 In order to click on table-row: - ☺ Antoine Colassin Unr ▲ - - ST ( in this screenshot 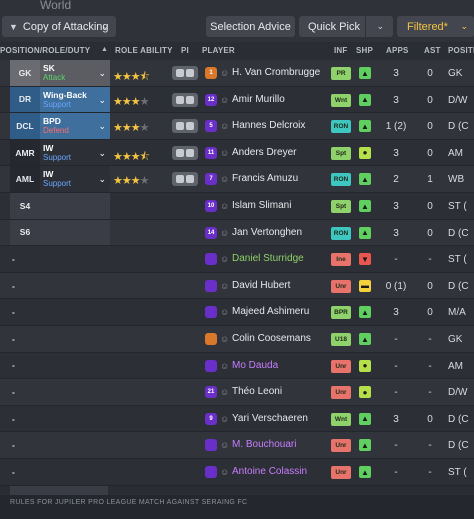, I will do `click(237, 472)`.